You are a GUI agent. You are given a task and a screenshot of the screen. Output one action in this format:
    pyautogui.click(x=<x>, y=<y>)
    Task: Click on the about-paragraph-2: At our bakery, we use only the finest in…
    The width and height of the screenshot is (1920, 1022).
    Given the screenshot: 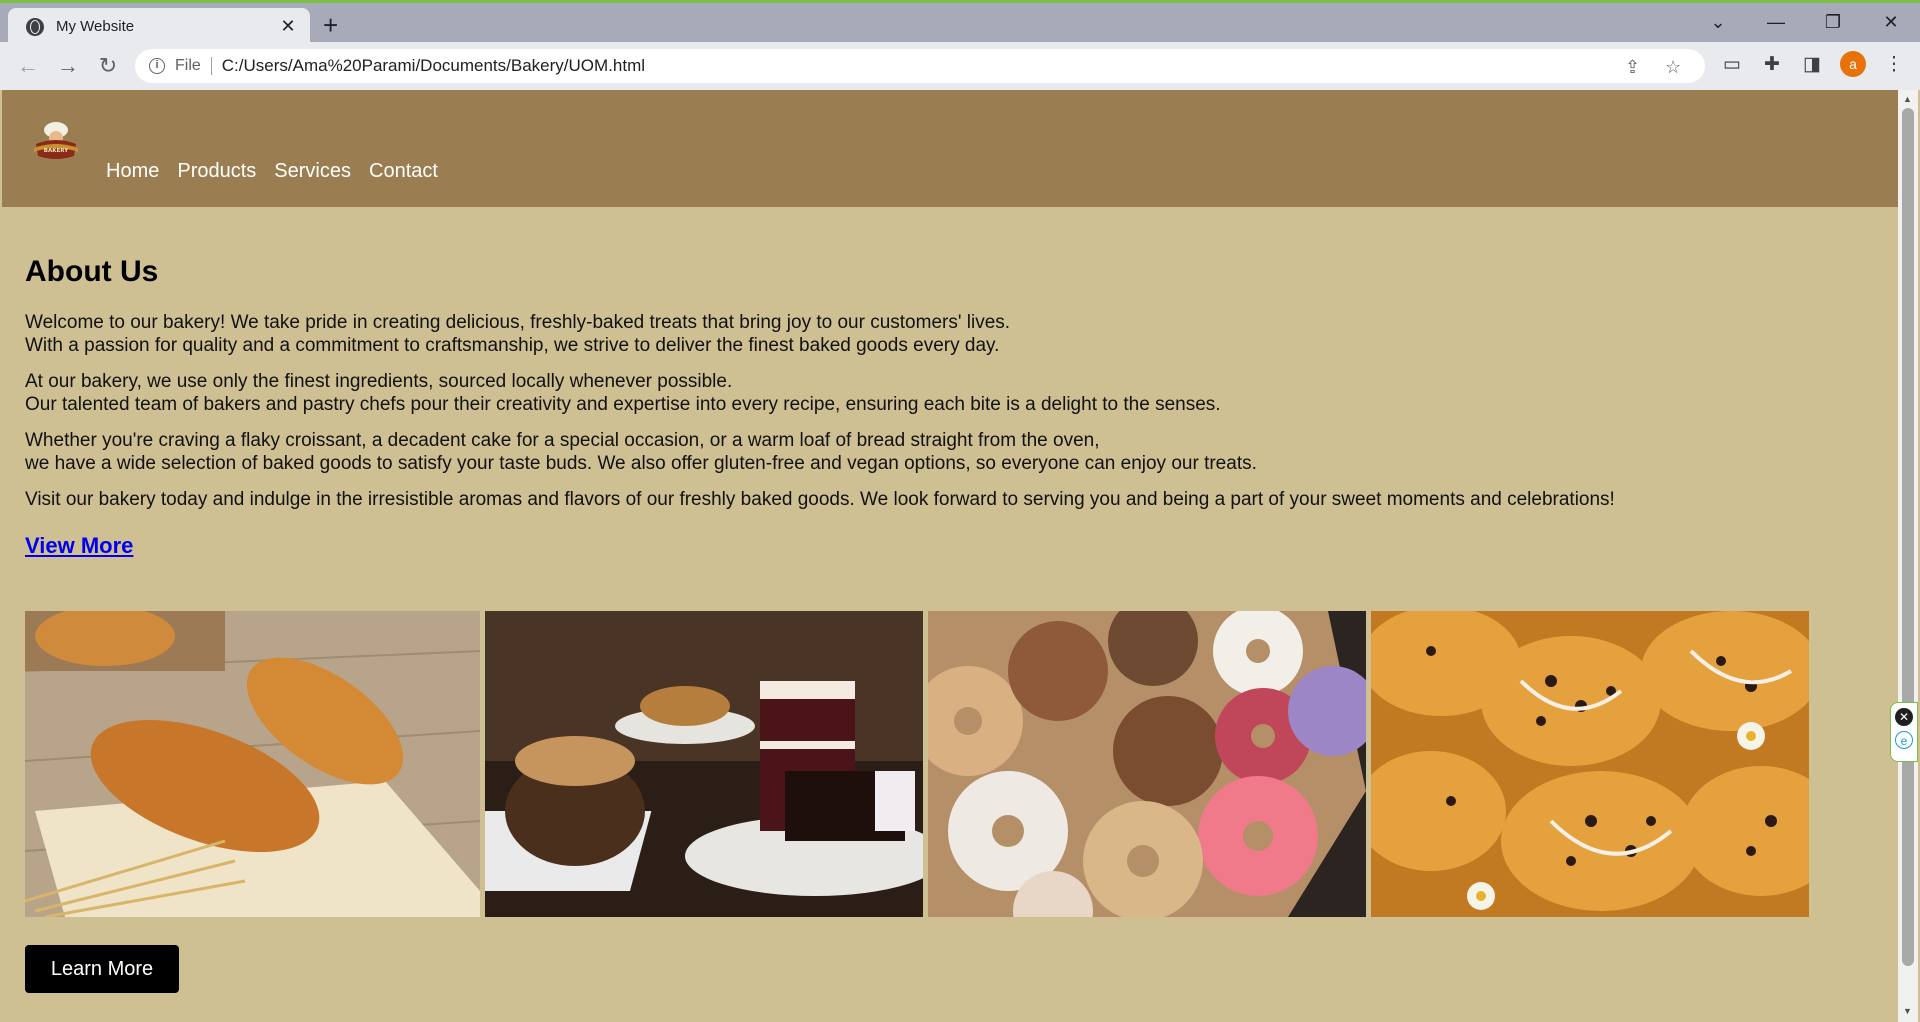 What is the action you would take?
    pyautogui.click(x=950, y=393)
    